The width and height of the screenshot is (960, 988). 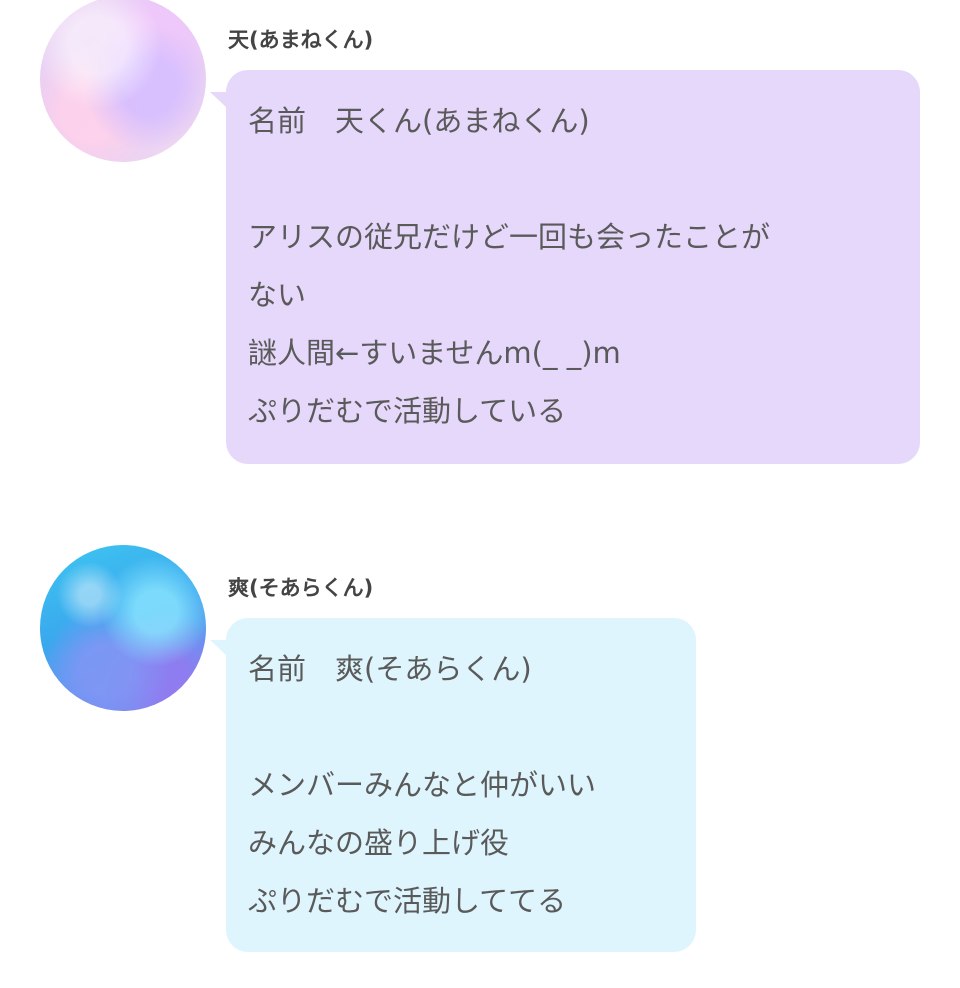 What do you see at coordinates (419, 121) in the screenshot?
I see `message-line: 名前 天くん(あまねくん)` at bounding box center [419, 121].